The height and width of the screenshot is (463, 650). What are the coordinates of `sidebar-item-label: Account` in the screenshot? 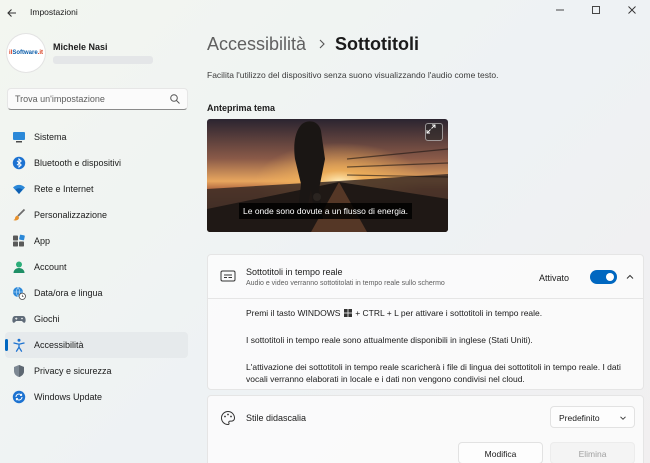 It's located at (50, 267).